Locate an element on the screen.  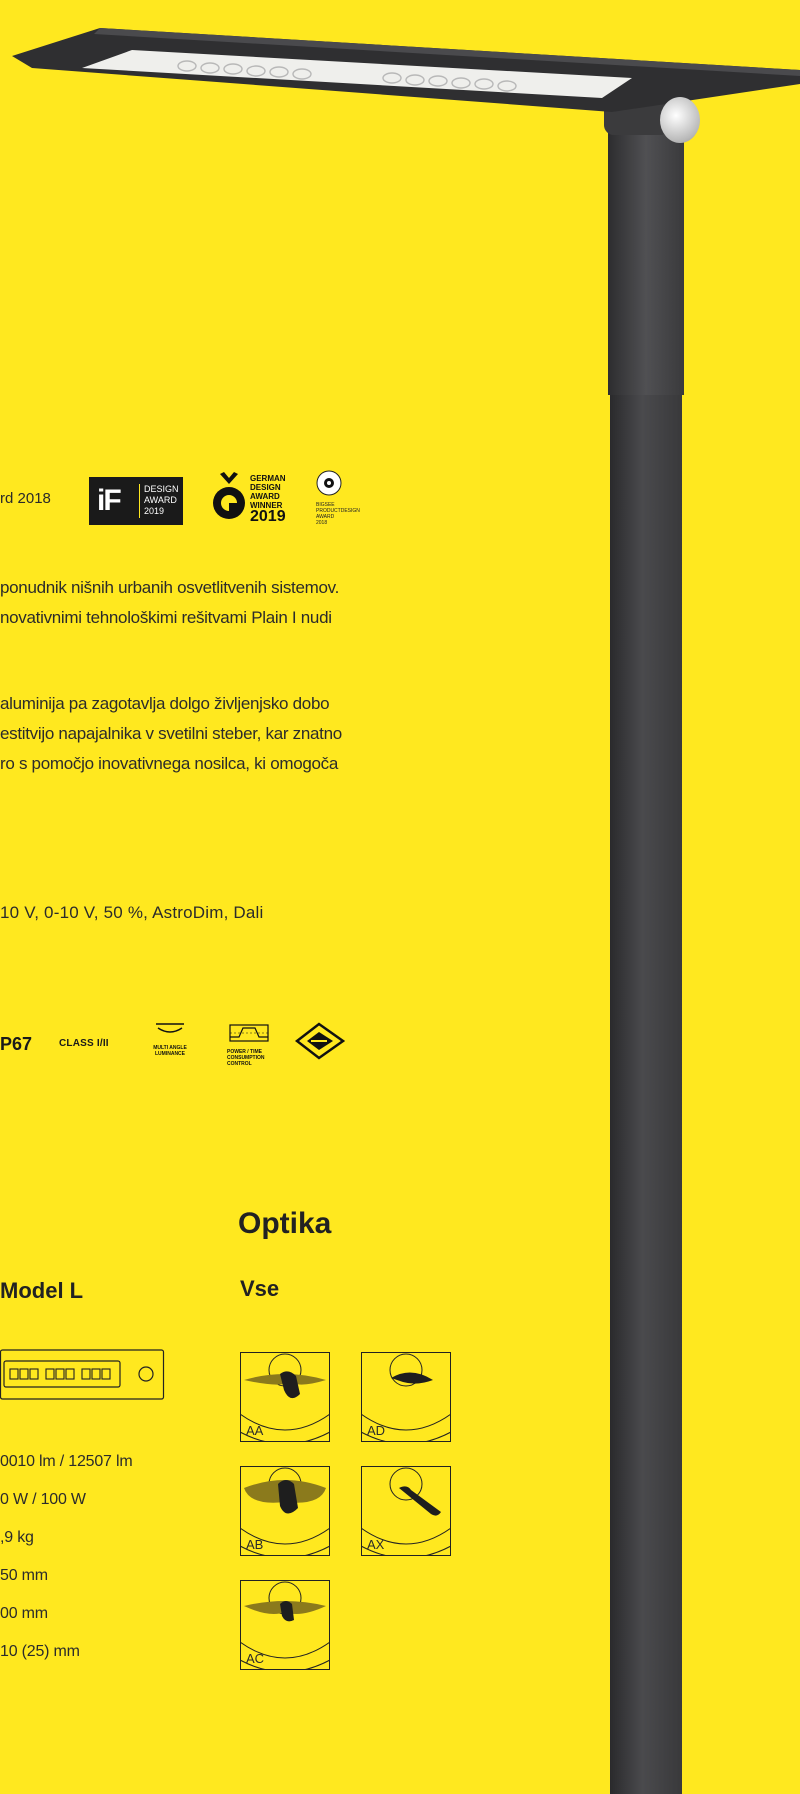
spec-lumen: 0010 lm / 12507 lm is located at coordinates (66, 1461).